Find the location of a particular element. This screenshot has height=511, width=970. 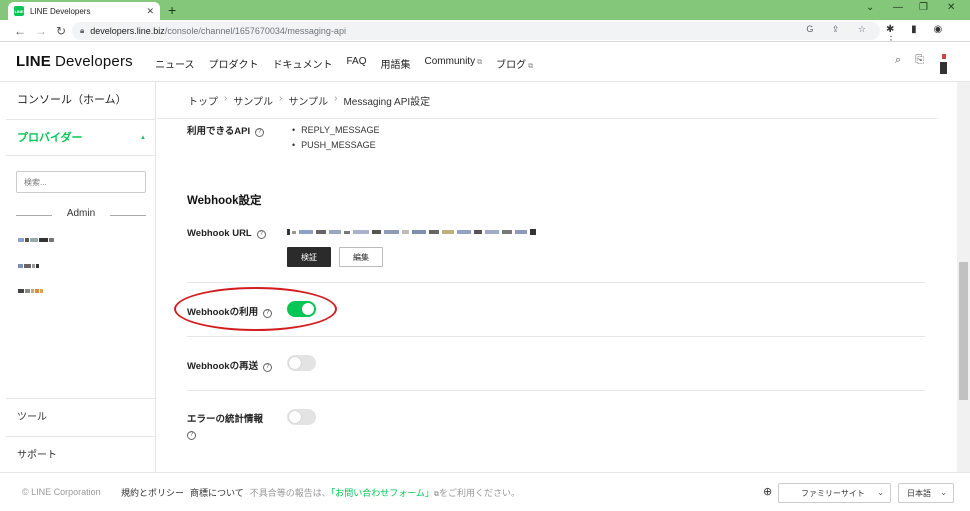

webhook-redelivery-toggle is located at coordinates (301, 363).